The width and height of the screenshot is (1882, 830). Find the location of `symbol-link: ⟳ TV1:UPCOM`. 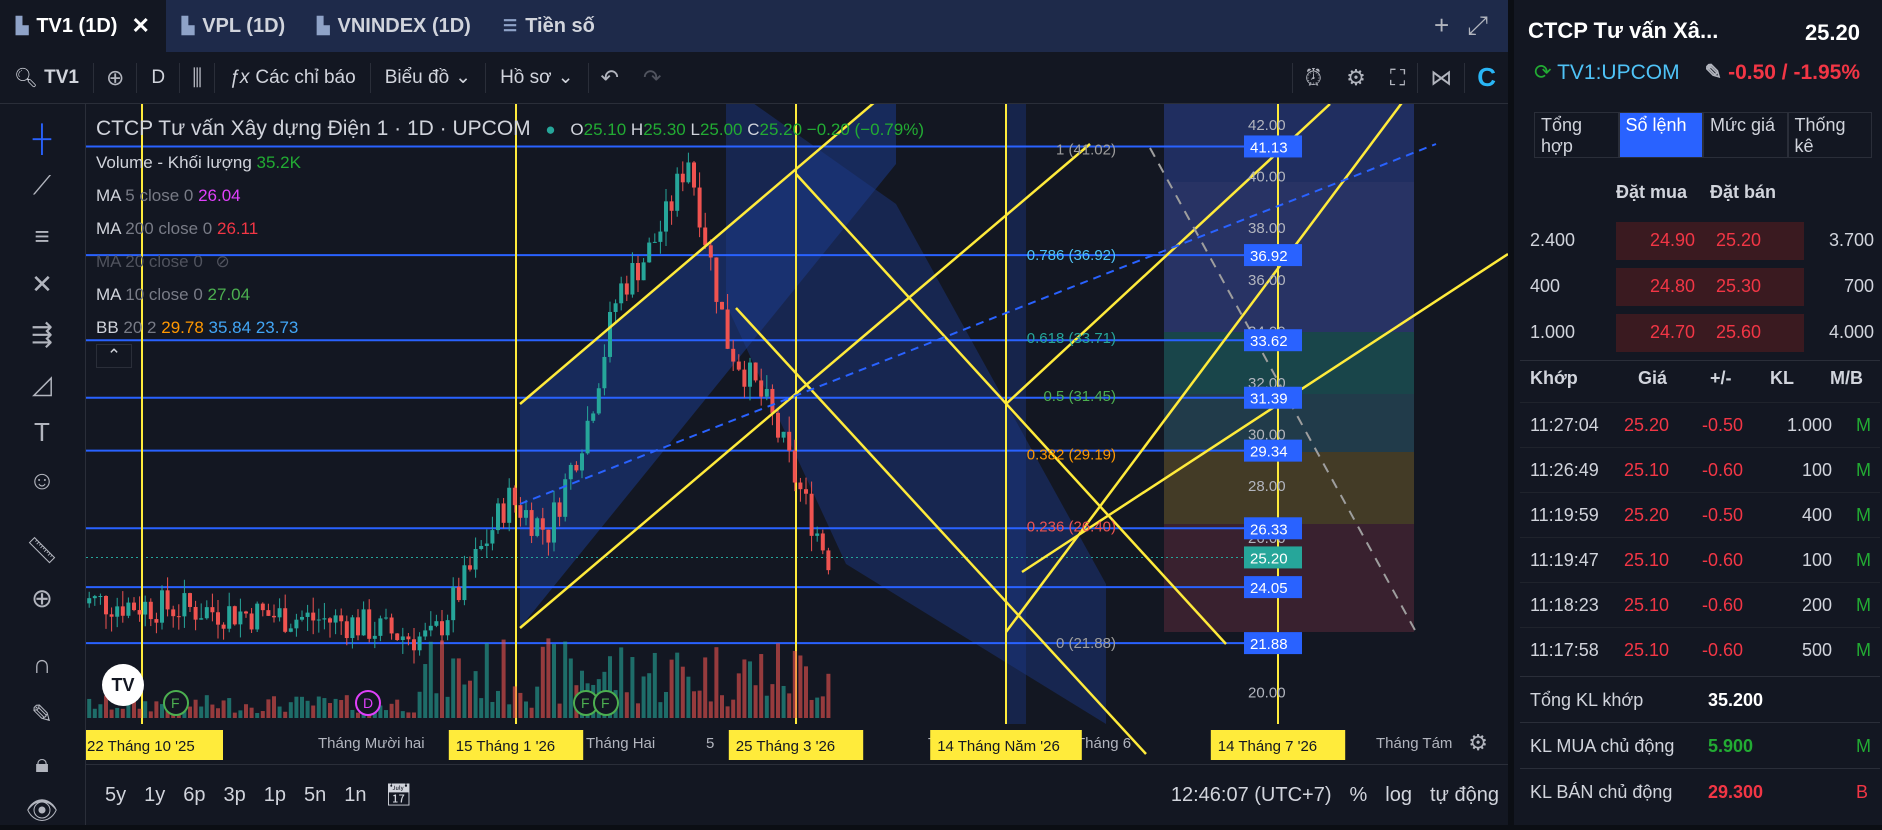

symbol-link: ⟳ TV1:UPCOM is located at coordinates (1607, 72).